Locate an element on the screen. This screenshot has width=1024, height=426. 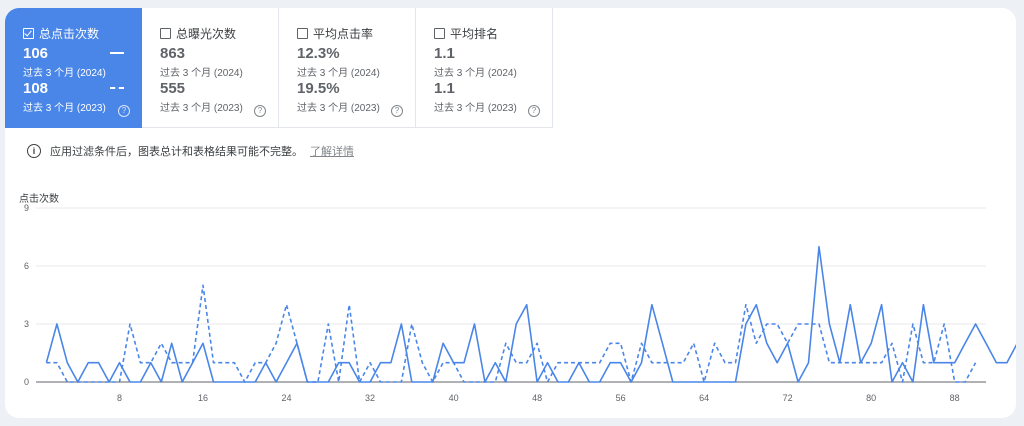
x-tick-label: 56 is located at coordinates (621, 398).